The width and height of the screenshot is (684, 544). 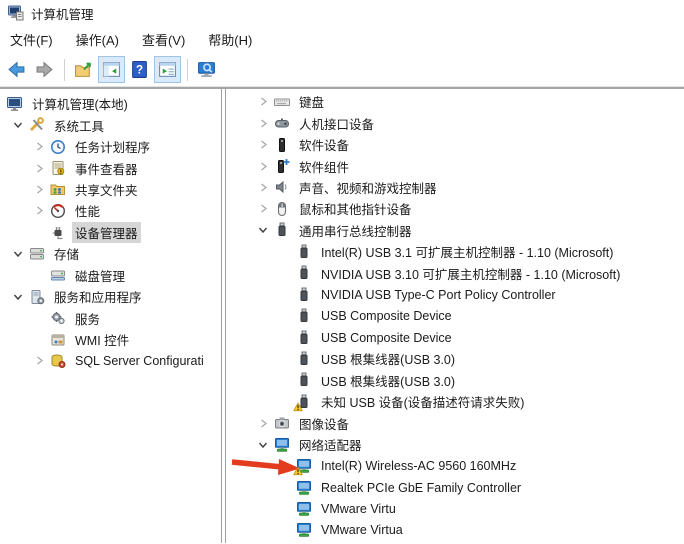 What do you see at coordinates (303, 467) in the screenshot?
I see `network-warning-icon` at bounding box center [303, 467].